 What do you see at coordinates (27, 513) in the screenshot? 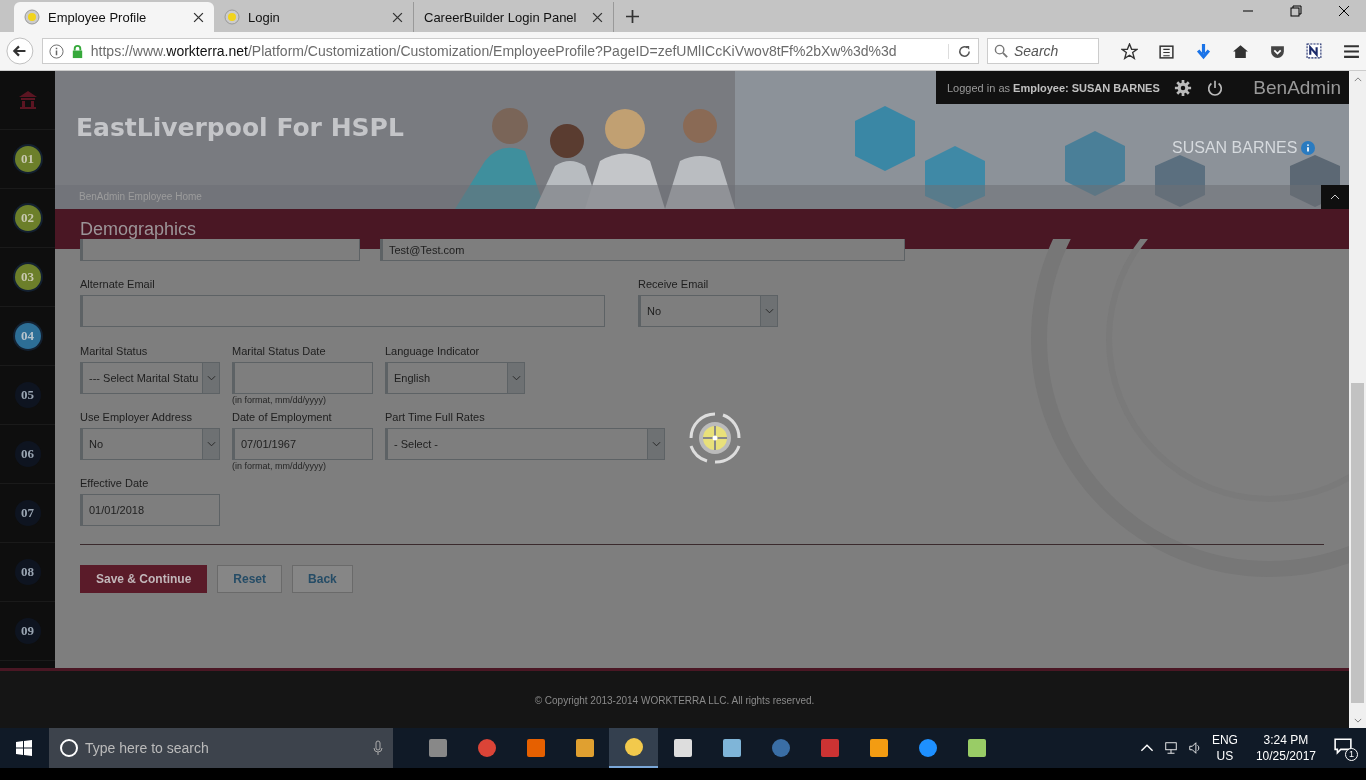
I see `step-badge: 07` at bounding box center [27, 513].